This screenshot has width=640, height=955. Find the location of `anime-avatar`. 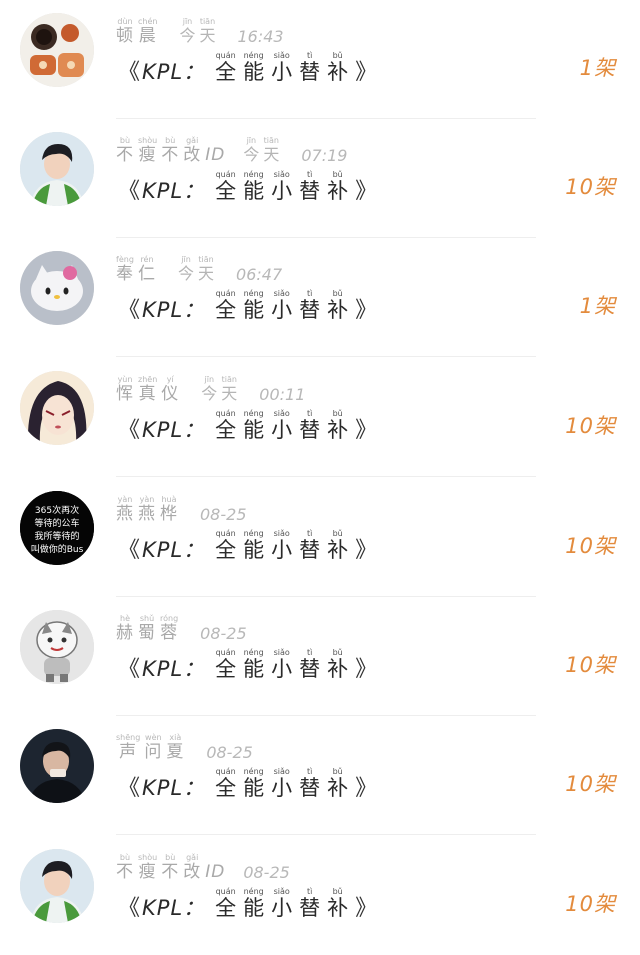

anime-avatar is located at coordinates (57, 408).